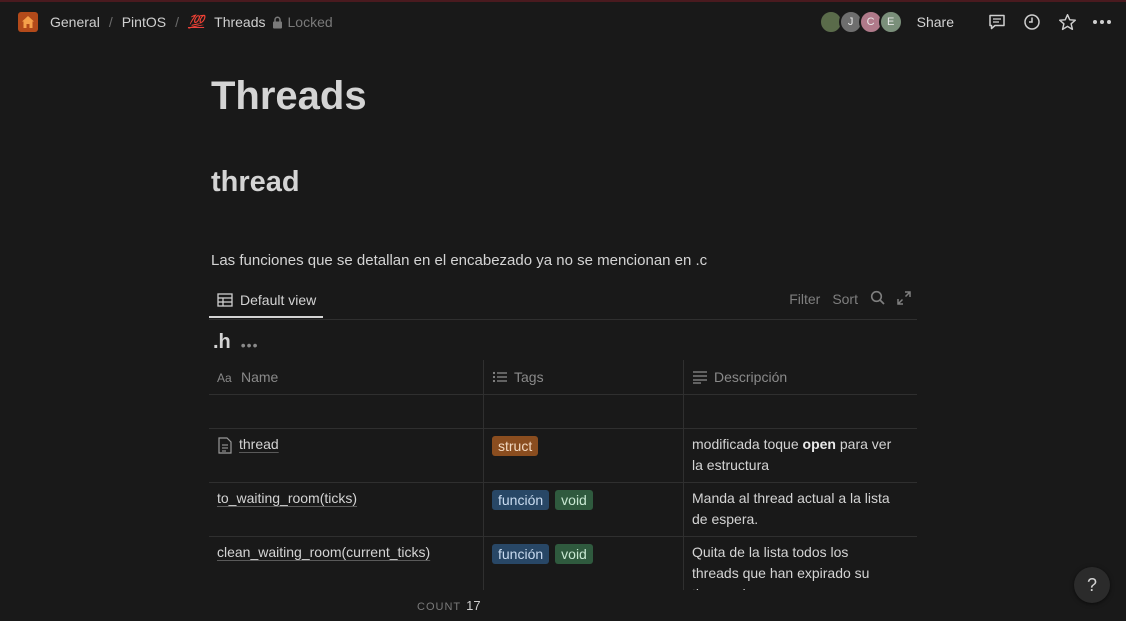 This screenshot has width=1126, height=621. What do you see at coordinates (904, 299) in the screenshot?
I see `expand-icon` at bounding box center [904, 299].